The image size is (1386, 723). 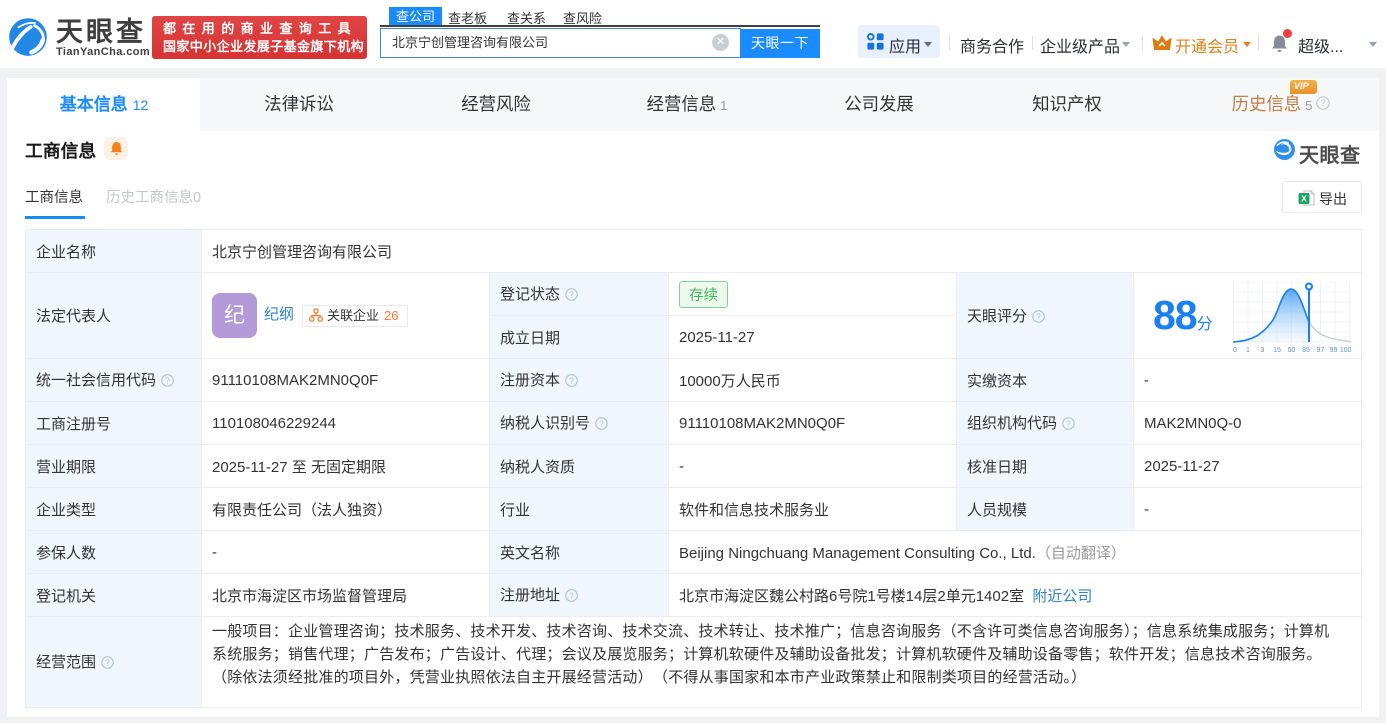 I want to click on svg-text: 1, so click(x=1248, y=350).